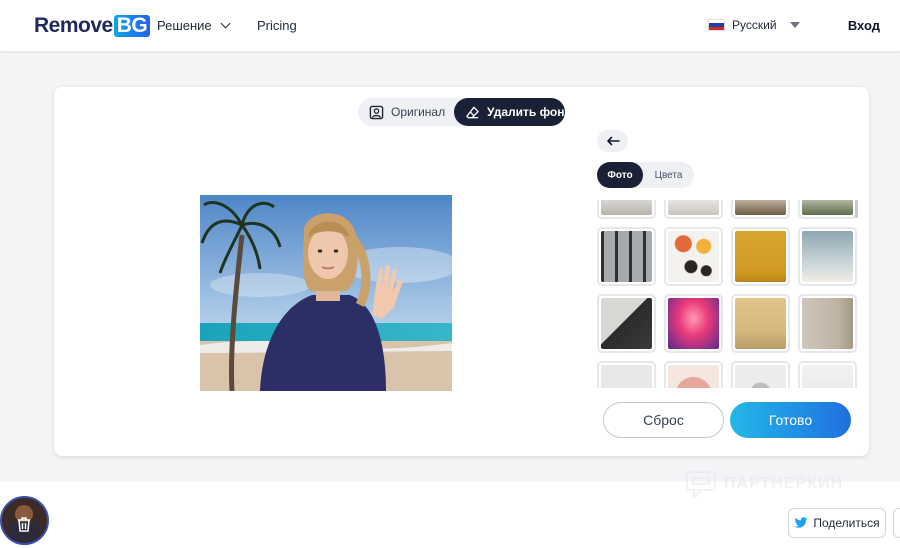 This screenshot has height=548, width=900. I want to click on thumbnail-plant-interior, so click(827, 209).